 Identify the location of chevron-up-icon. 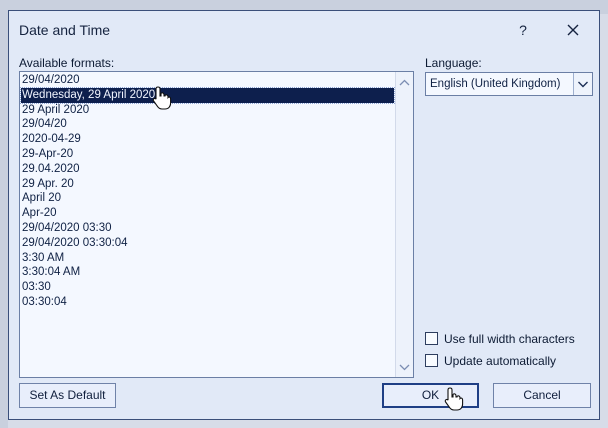
(404, 82).